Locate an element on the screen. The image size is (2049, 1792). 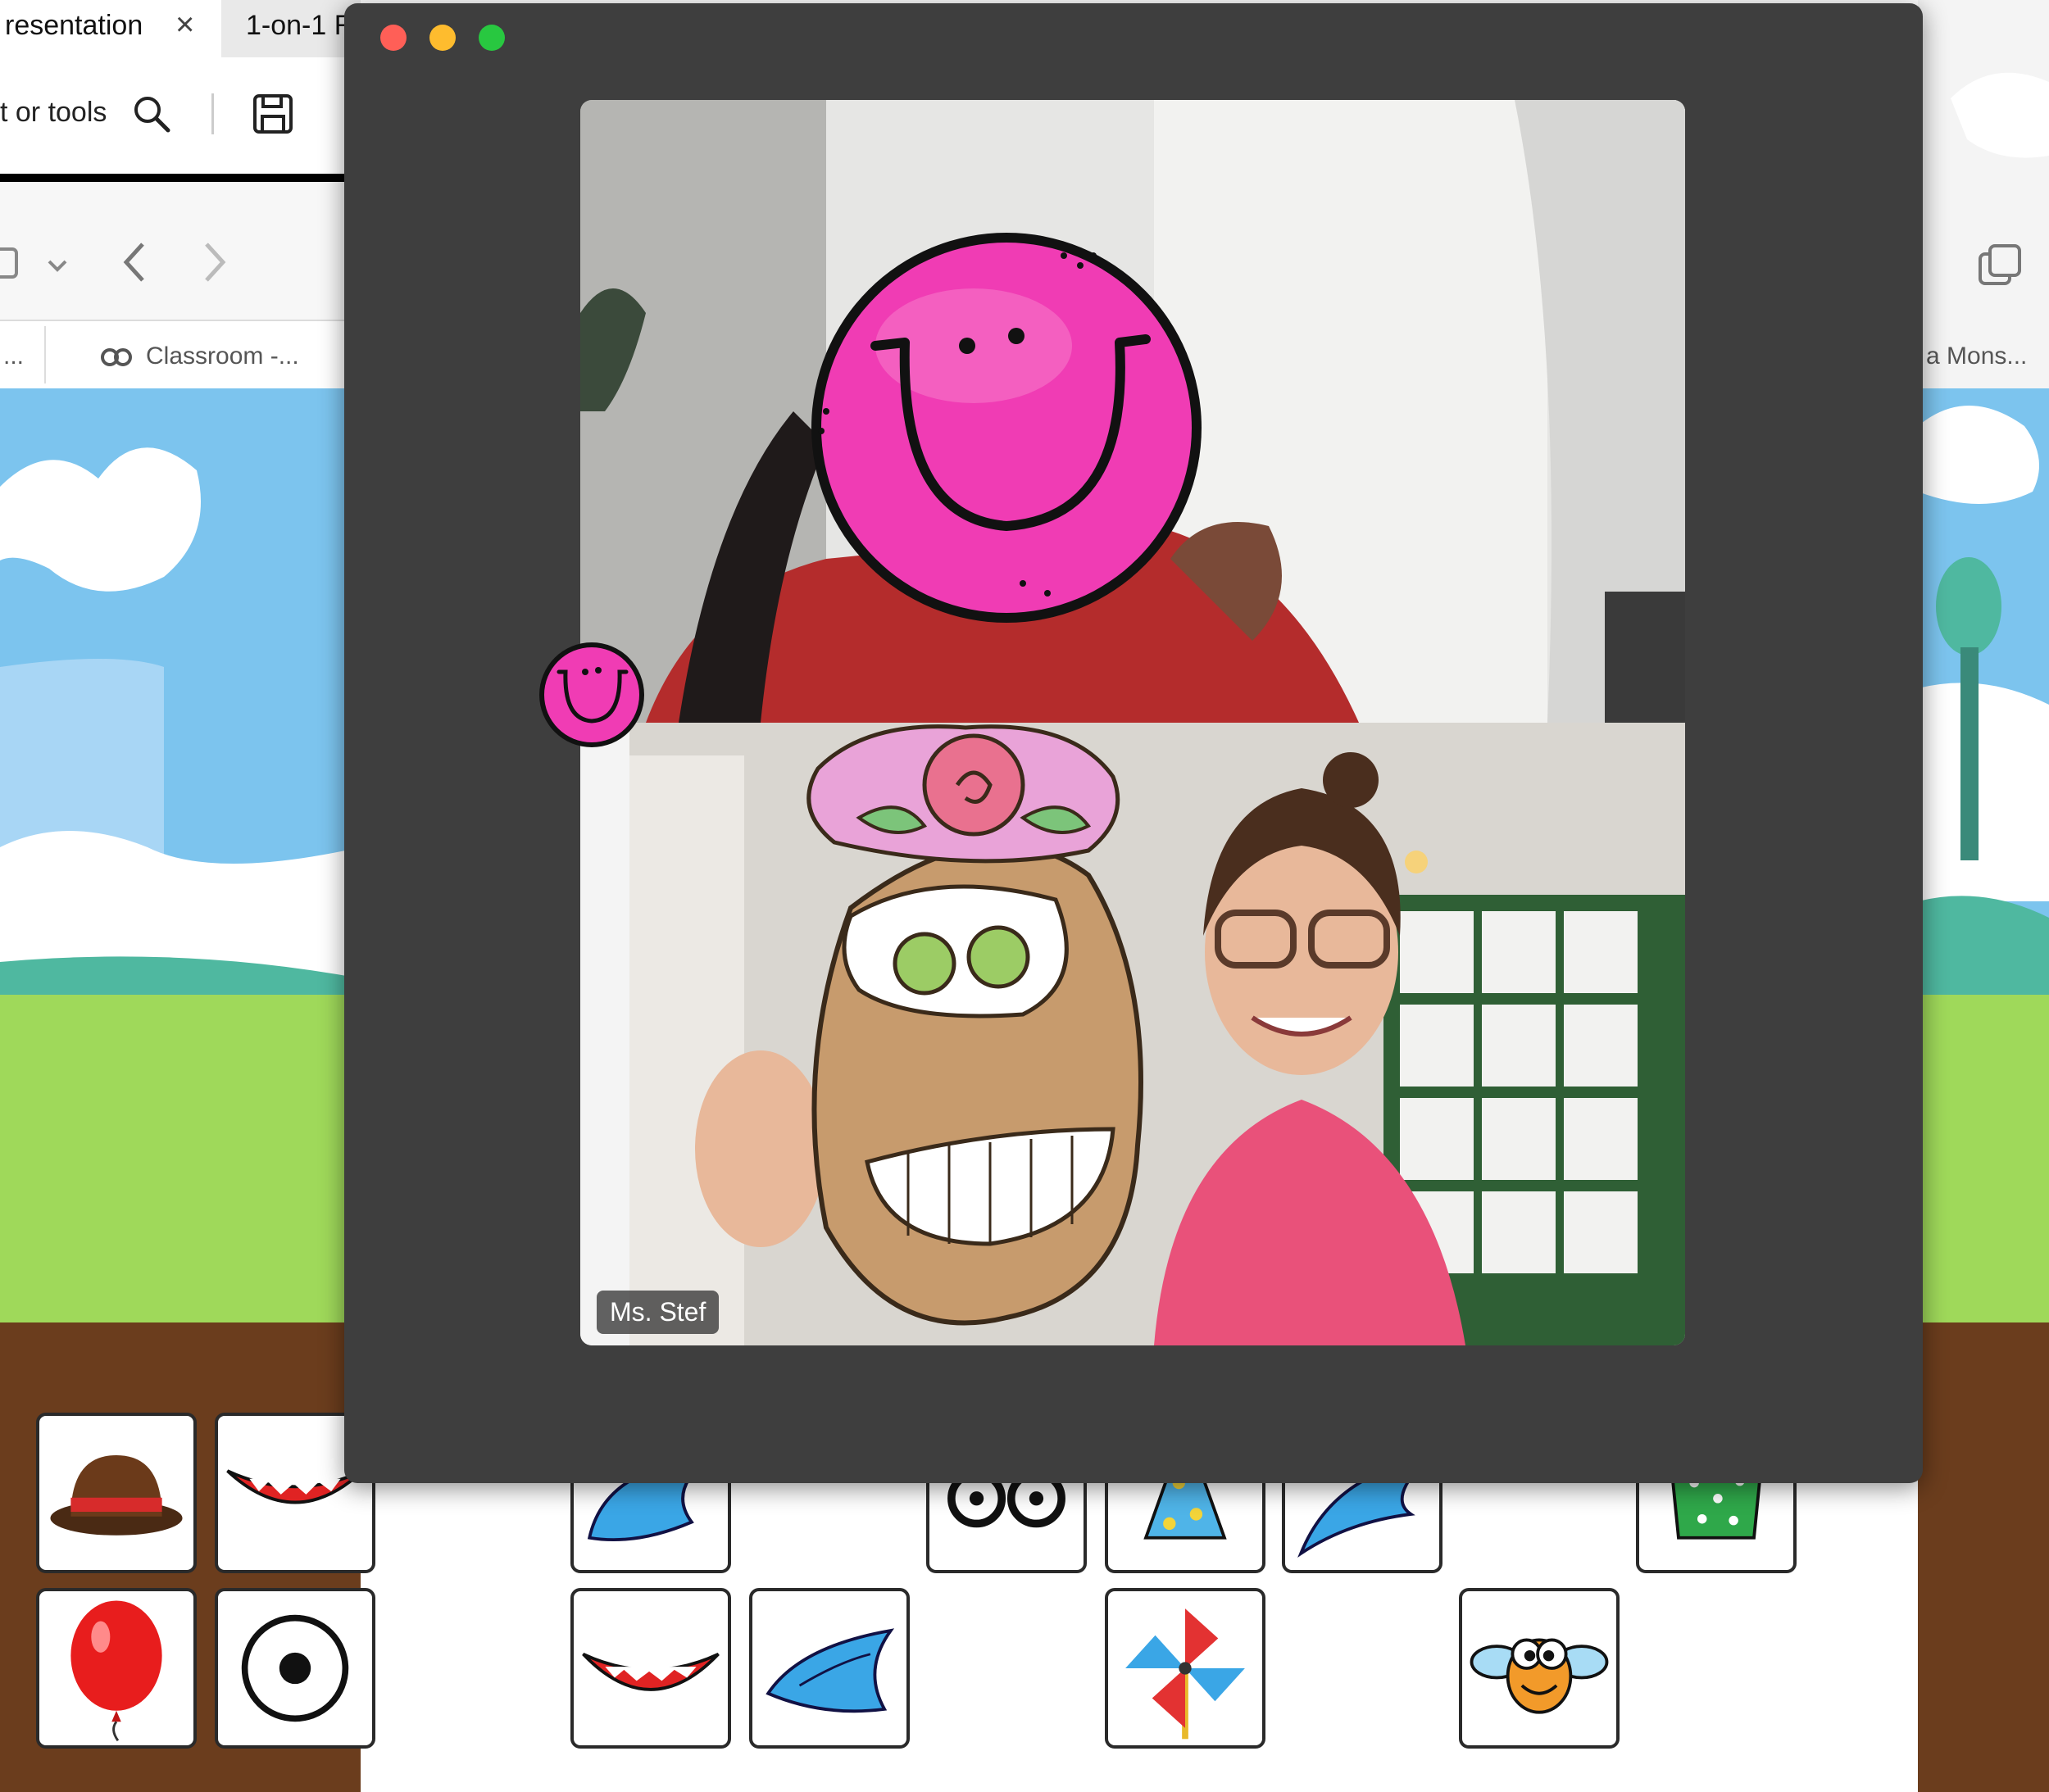
tray-item-red-balloon is located at coordinates (116, 1668).